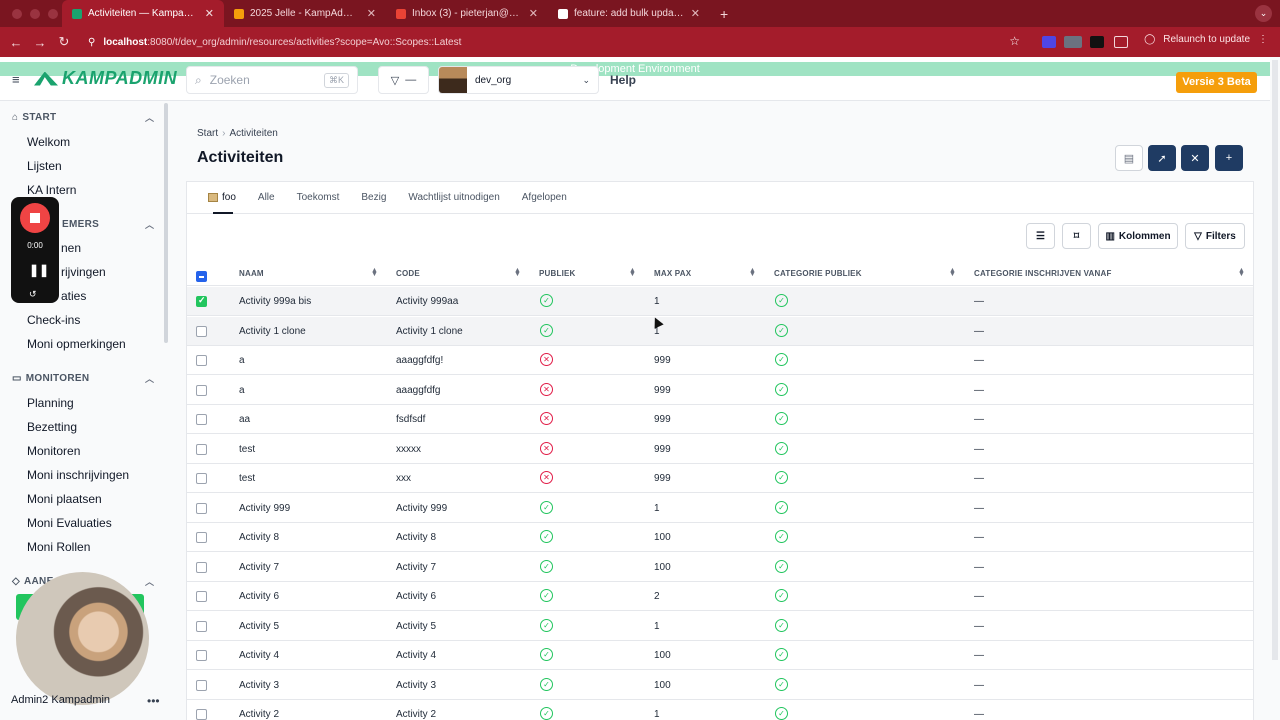 This screenshot has width=1280, height=720. I want to click on sidebar-section-start: ⌂ START ︿, so click(83, 117).